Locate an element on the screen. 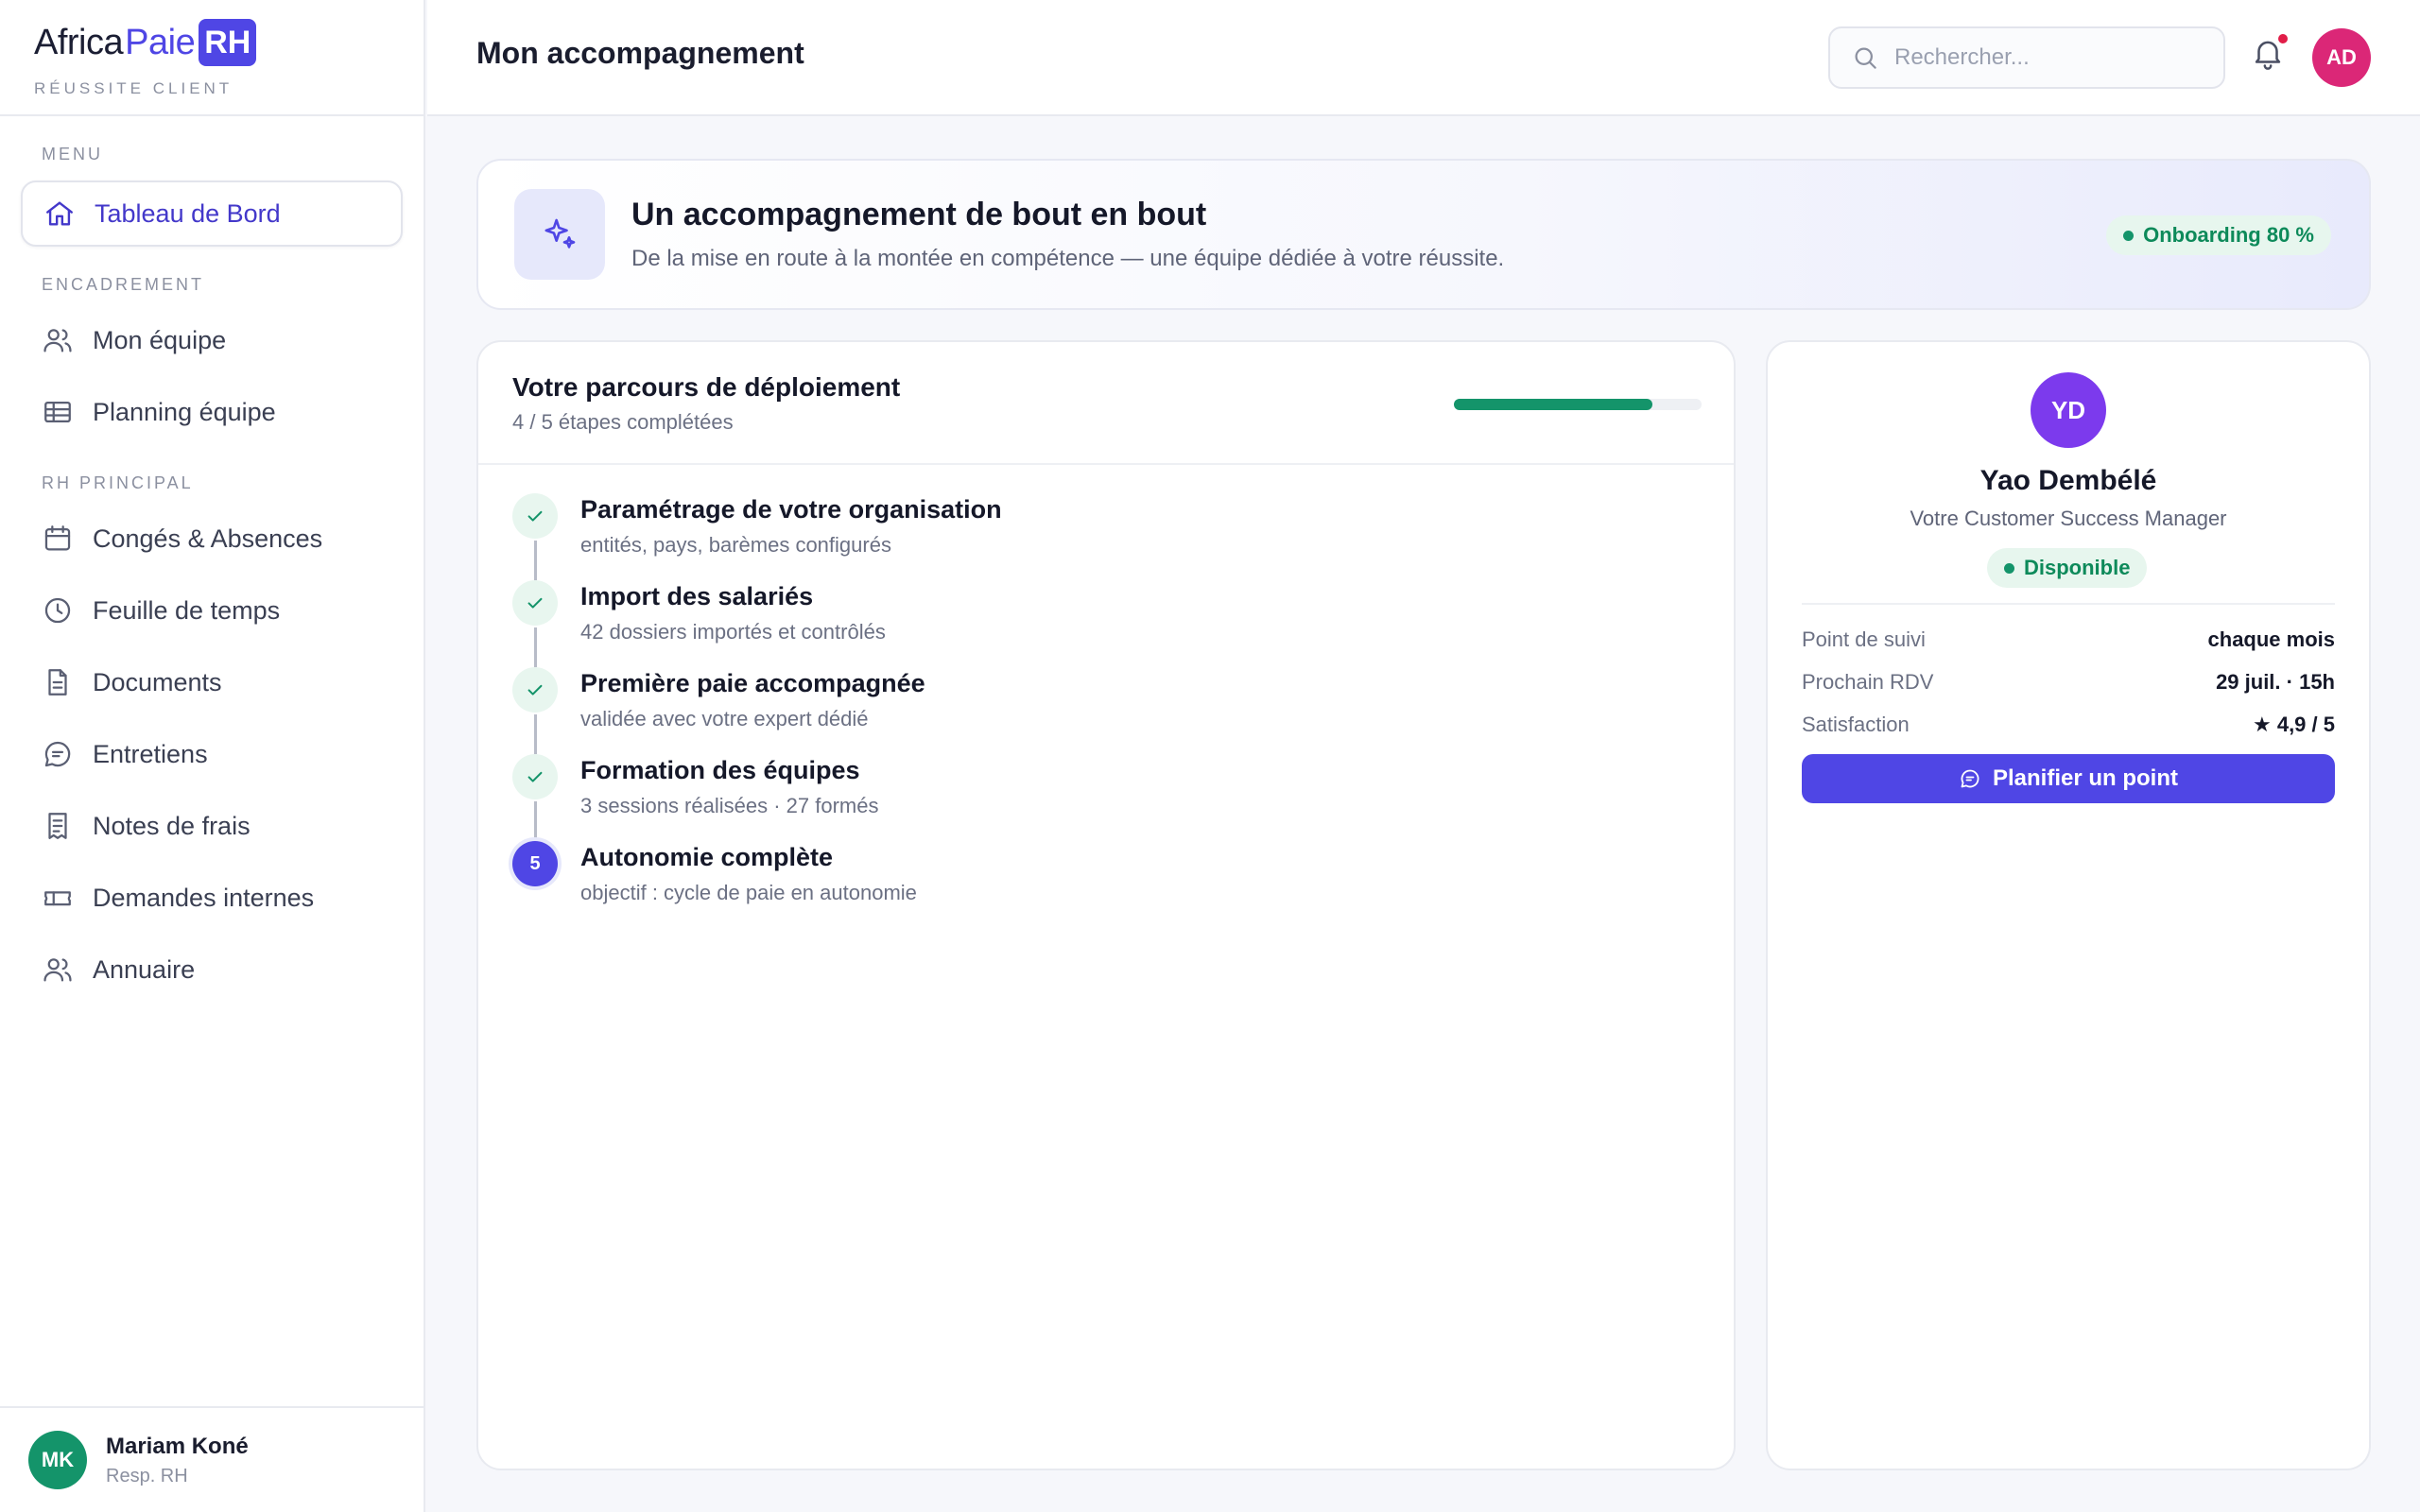 Image resolution: width=2420 pixels, height=1512 pixels. nav-section-rh-principal: RH PRINCIPAL is located at coordinates (118, 482).